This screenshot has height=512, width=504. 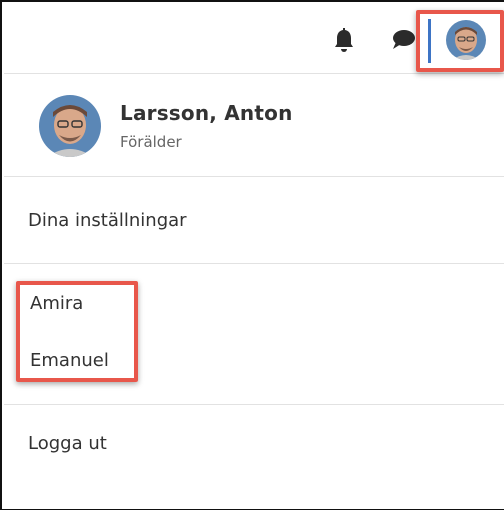 I want to click on bell-icon, so click(x=344, y=41).